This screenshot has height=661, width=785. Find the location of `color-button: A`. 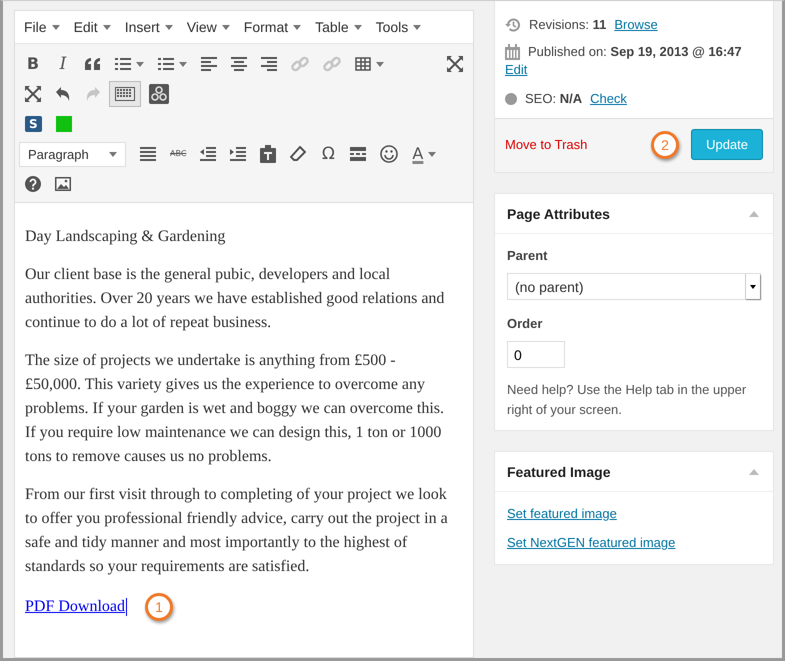

color-button: A is located at coordinates (424, 154).